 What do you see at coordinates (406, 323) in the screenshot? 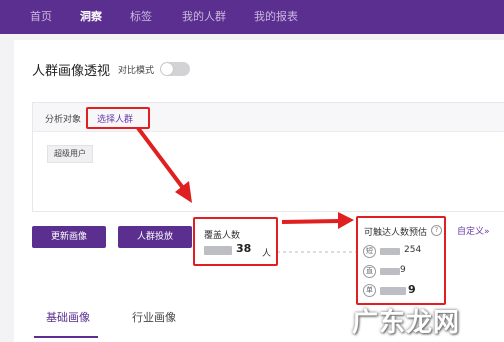
I see `watermark-logo: 广东龙网` at bounding box center [406, 323].